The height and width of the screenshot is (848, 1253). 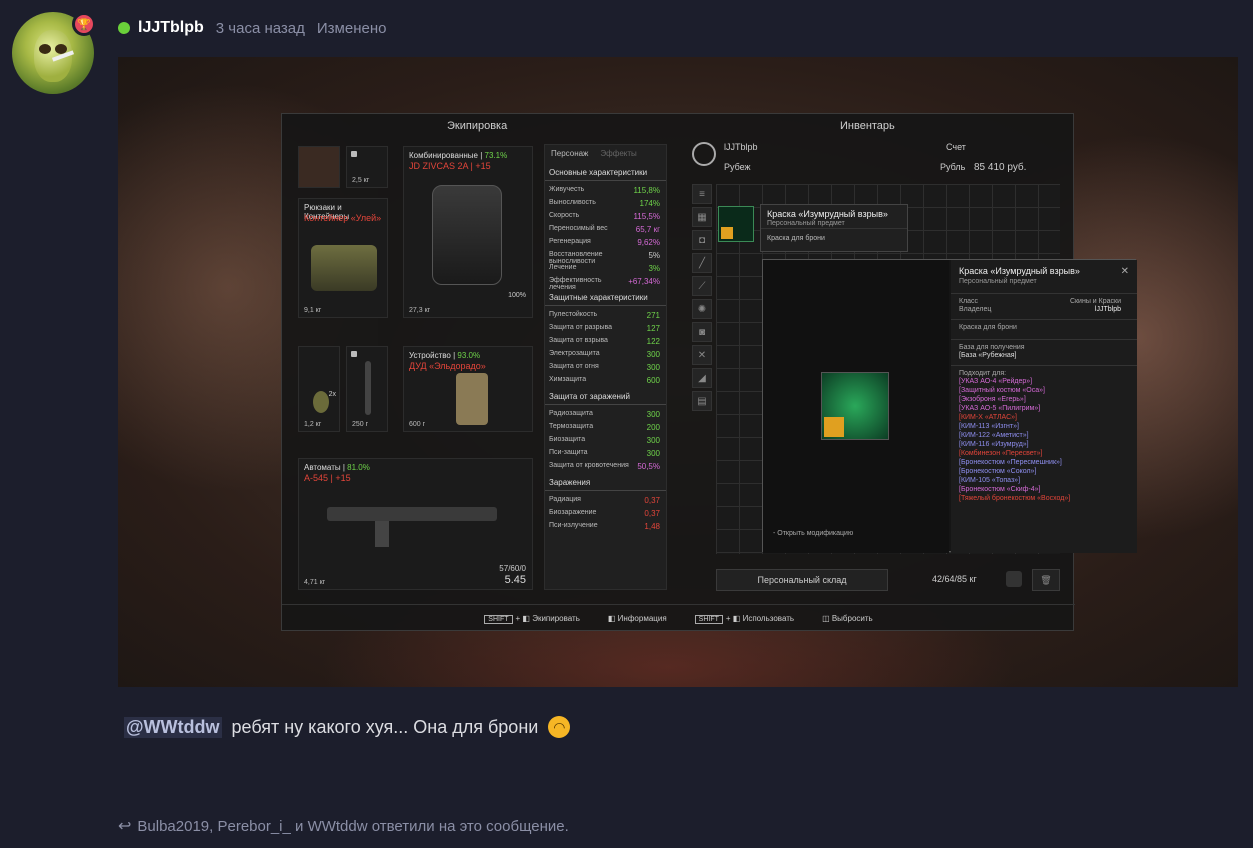 What do you see at coordinates (332, 394) in the screenshot?
I see `grenade-count: 2x` at bounding box center [332, 394].